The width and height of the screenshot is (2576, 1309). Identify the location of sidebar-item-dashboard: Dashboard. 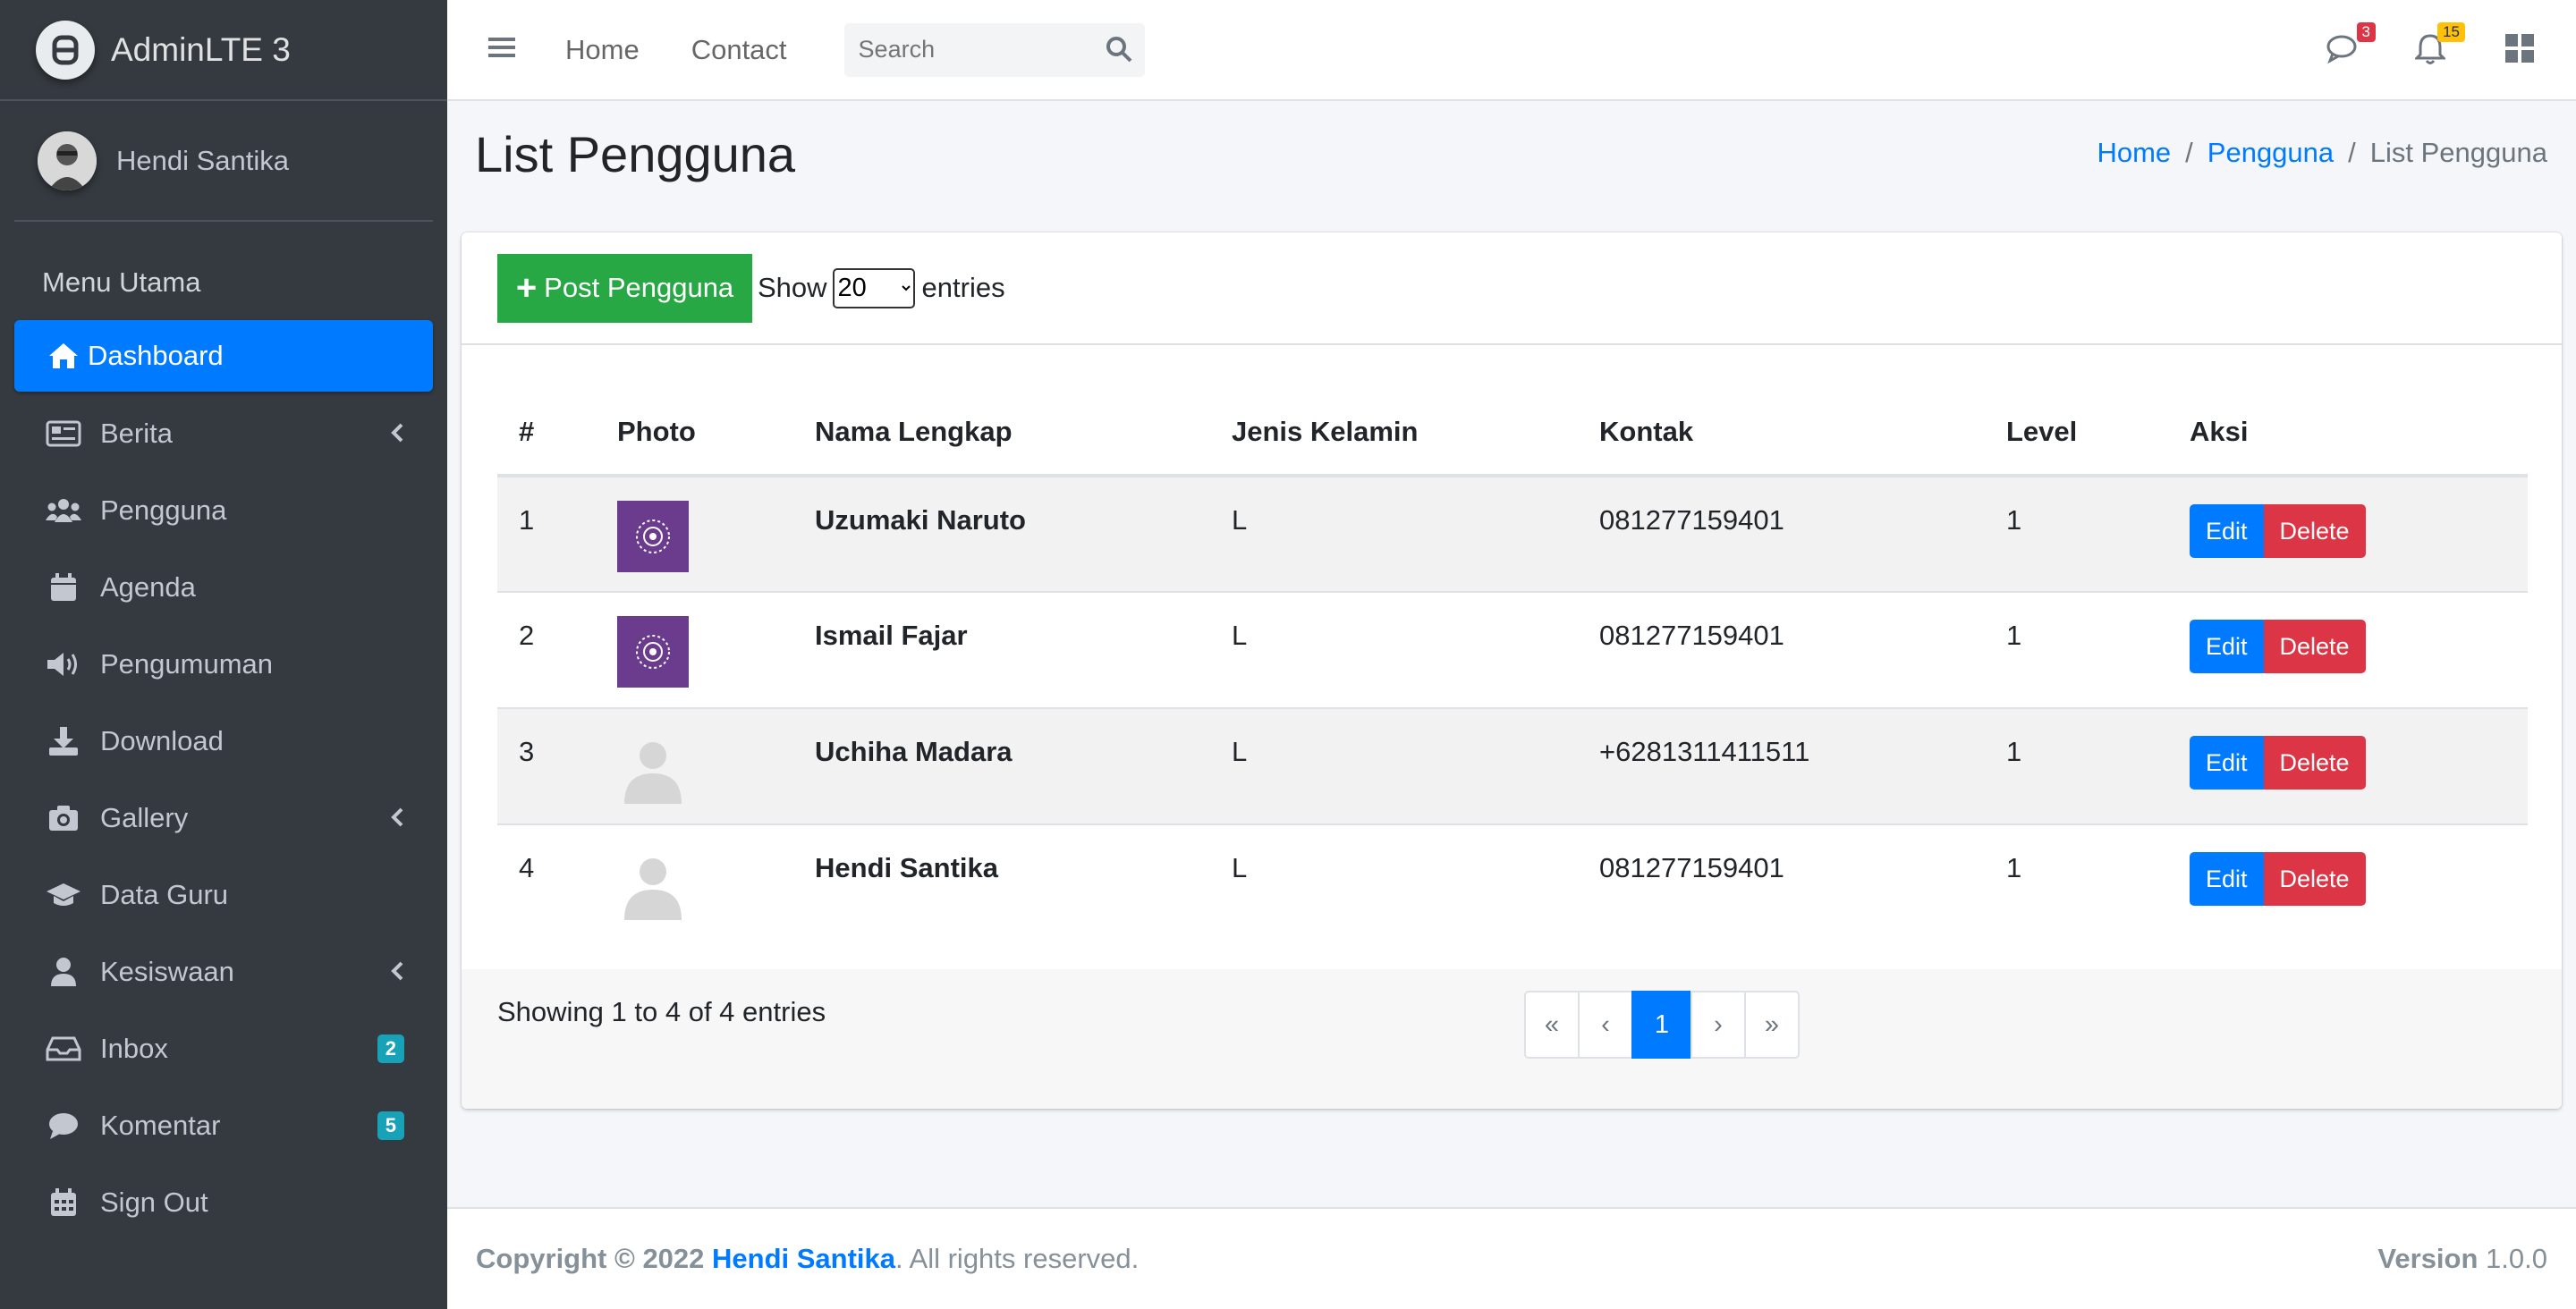
(223, 356).